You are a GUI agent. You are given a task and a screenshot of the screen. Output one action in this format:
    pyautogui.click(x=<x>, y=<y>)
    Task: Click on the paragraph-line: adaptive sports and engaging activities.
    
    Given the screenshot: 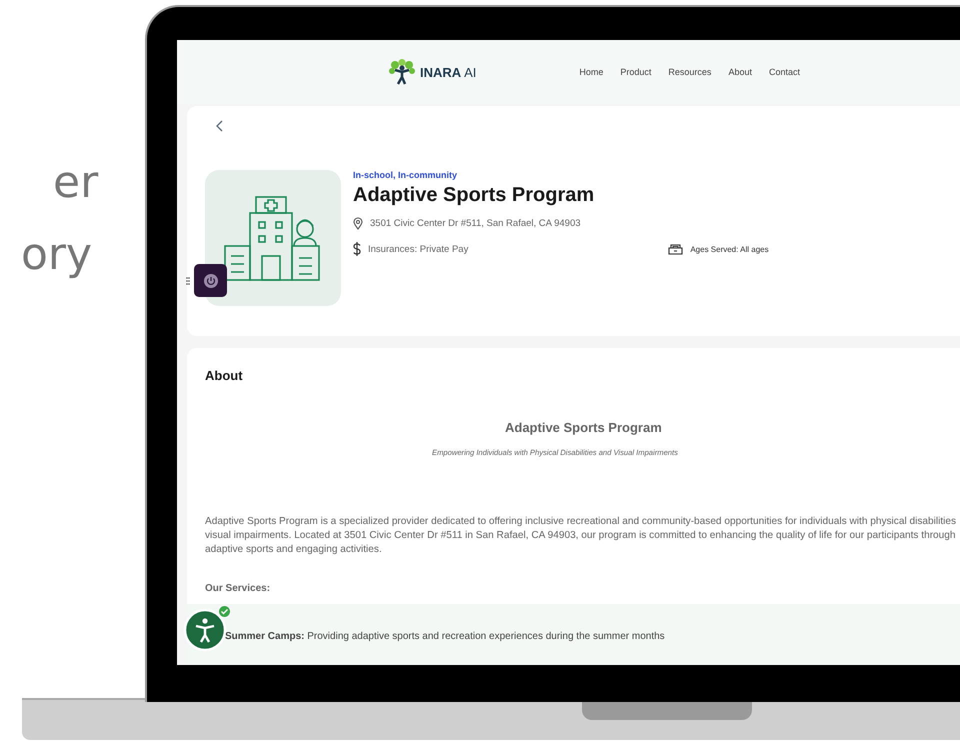 What is the action you would take?
    pyautogui.click(x=294, y=550)
    